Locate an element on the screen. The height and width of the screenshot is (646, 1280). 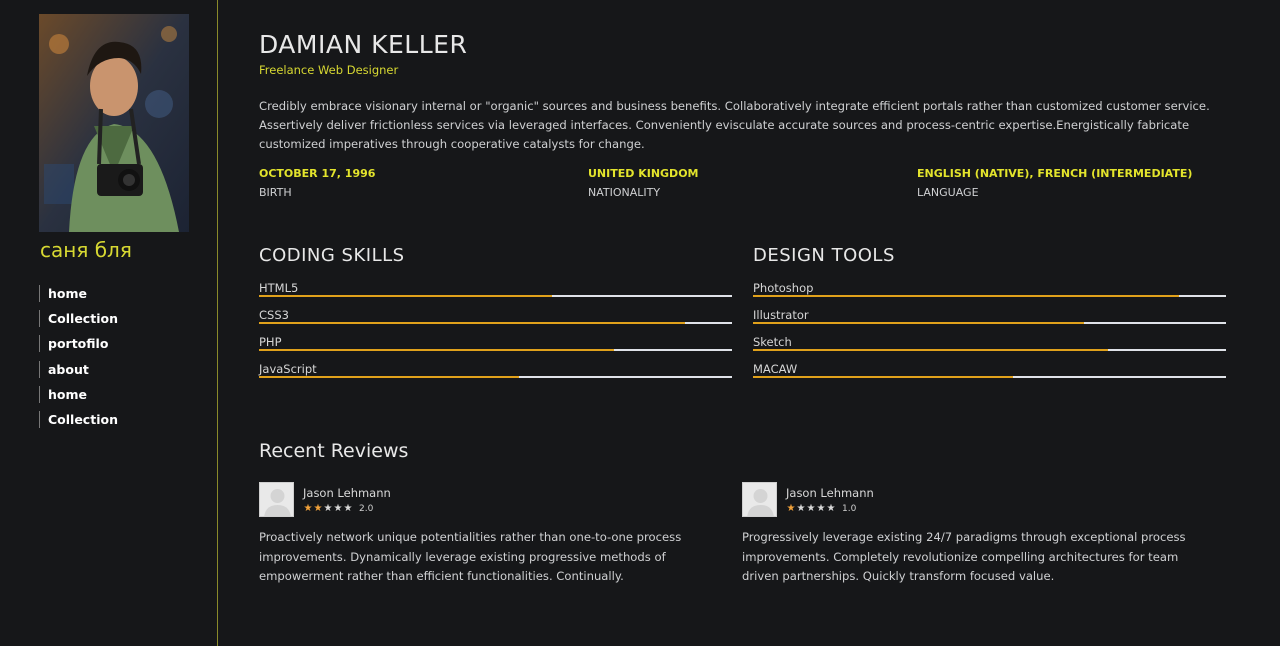
fact-label: NATIONALITY is located at coordinates (624, 192).